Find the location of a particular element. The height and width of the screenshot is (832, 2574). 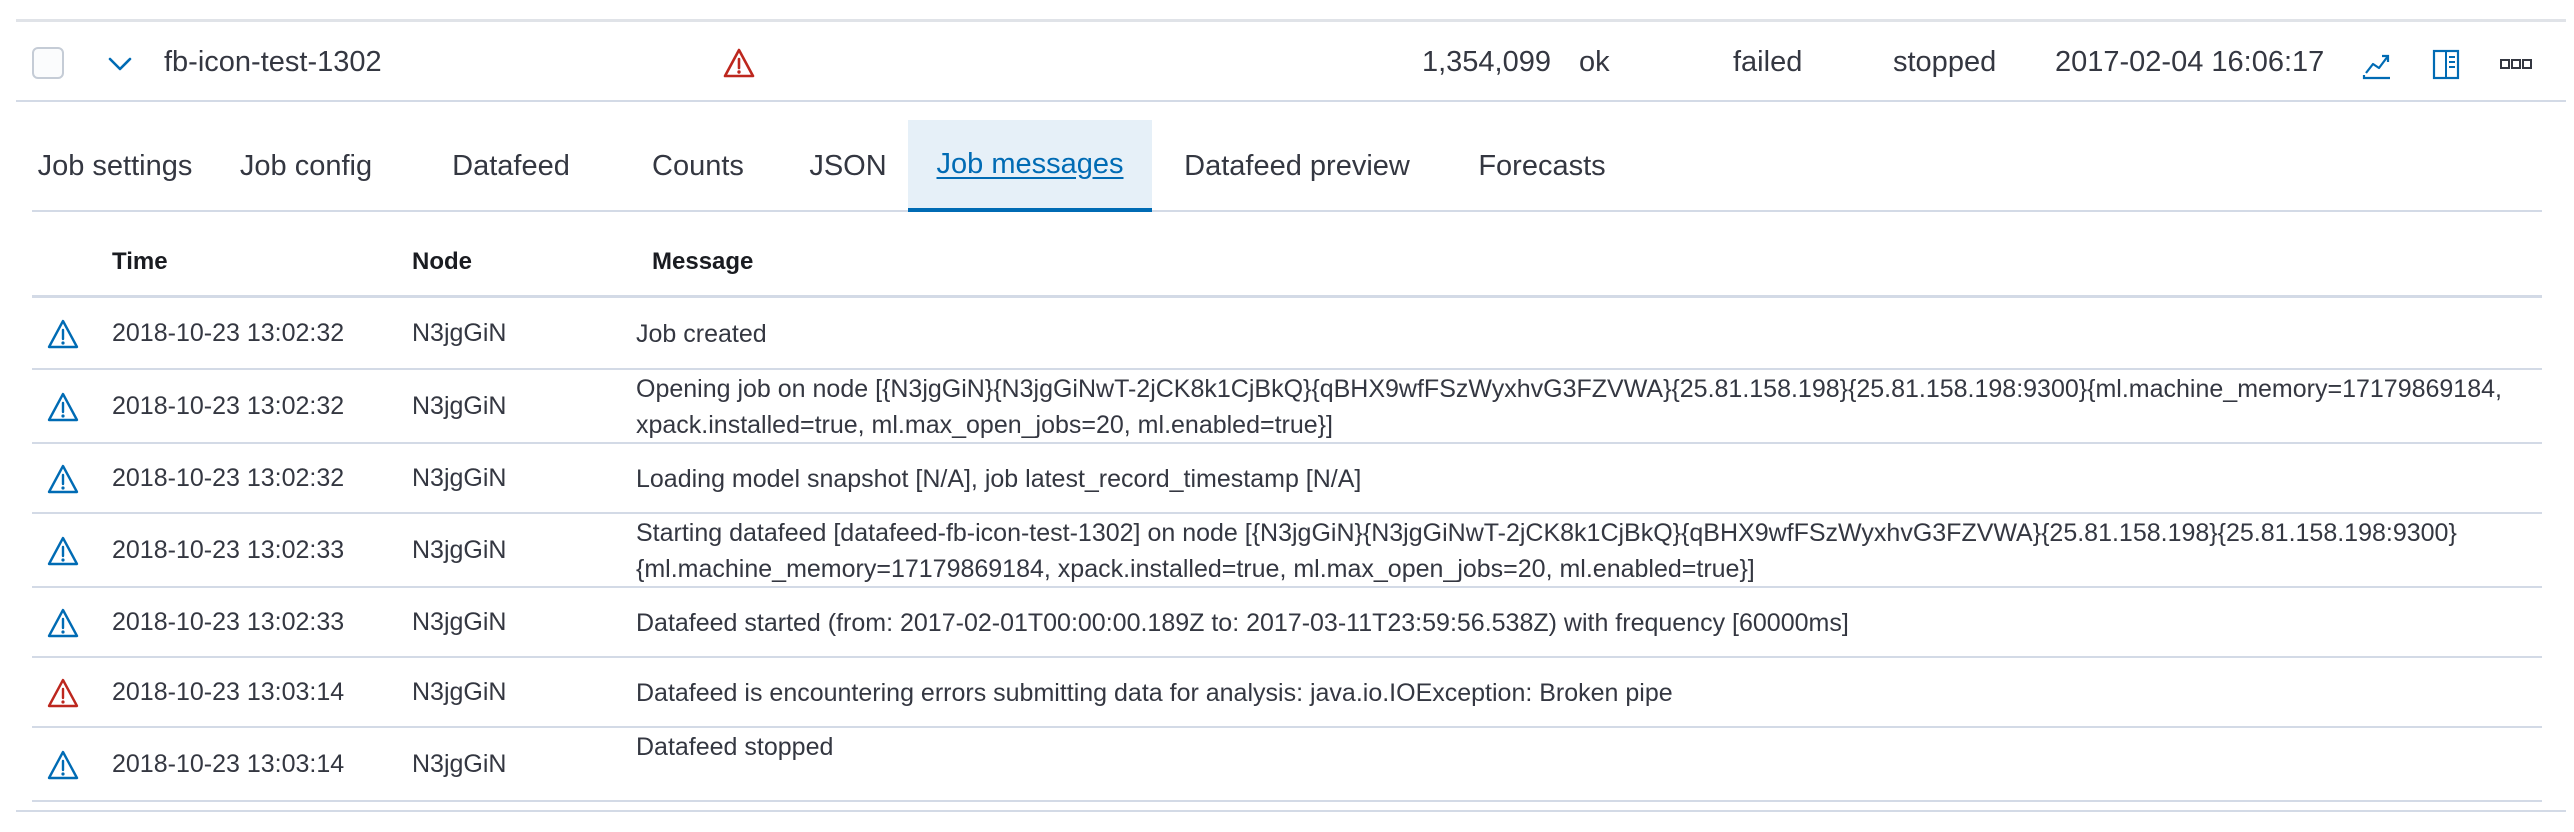

row-message: Job created is located at coordinates (701, 334).